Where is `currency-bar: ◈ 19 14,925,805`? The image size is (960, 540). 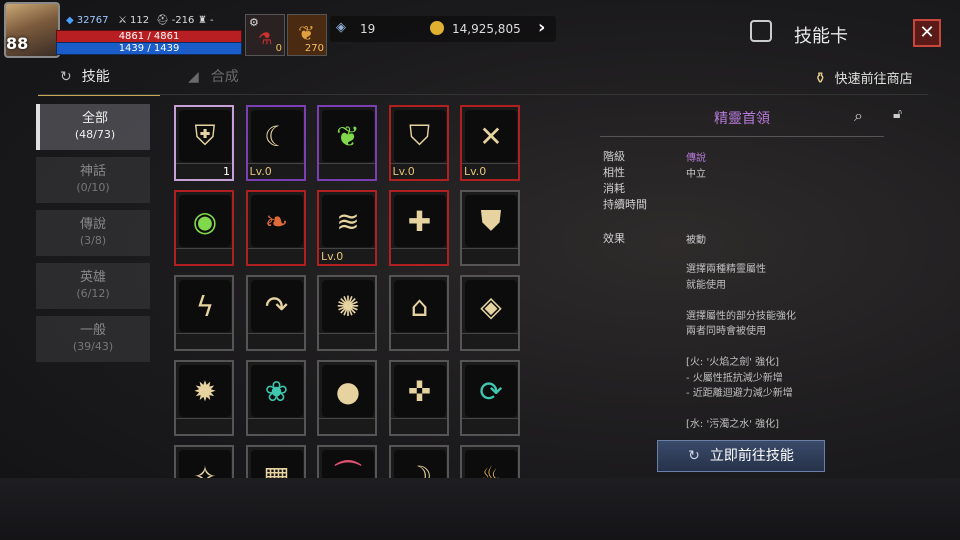
currency-bar: ◈ 19 14,925,805 is located at coordinates (443, 29).